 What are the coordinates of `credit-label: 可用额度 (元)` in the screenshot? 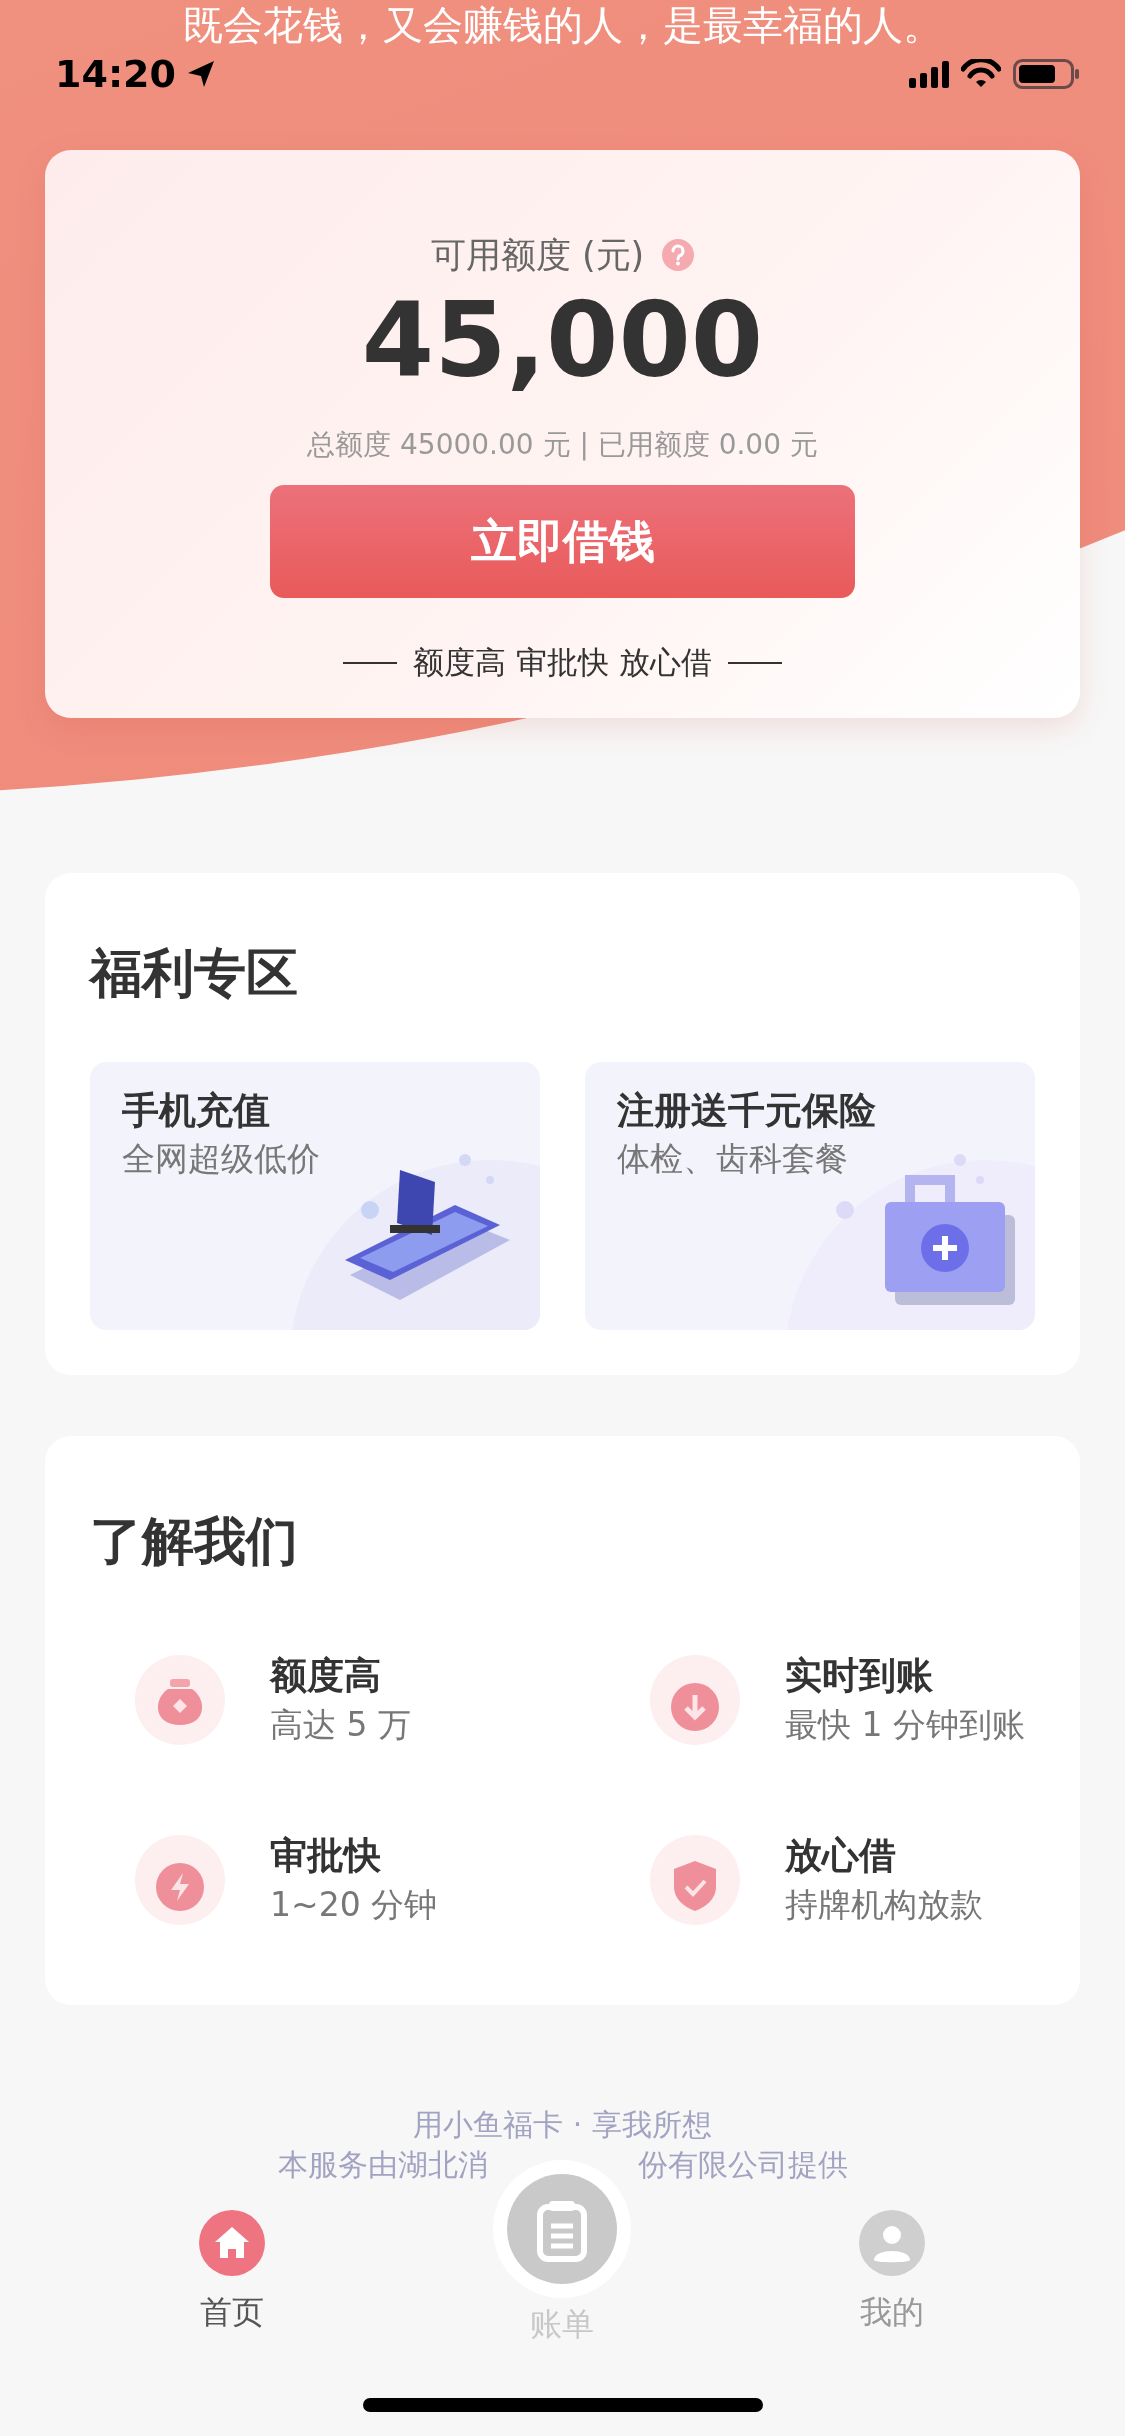 It's located at (537, 255).